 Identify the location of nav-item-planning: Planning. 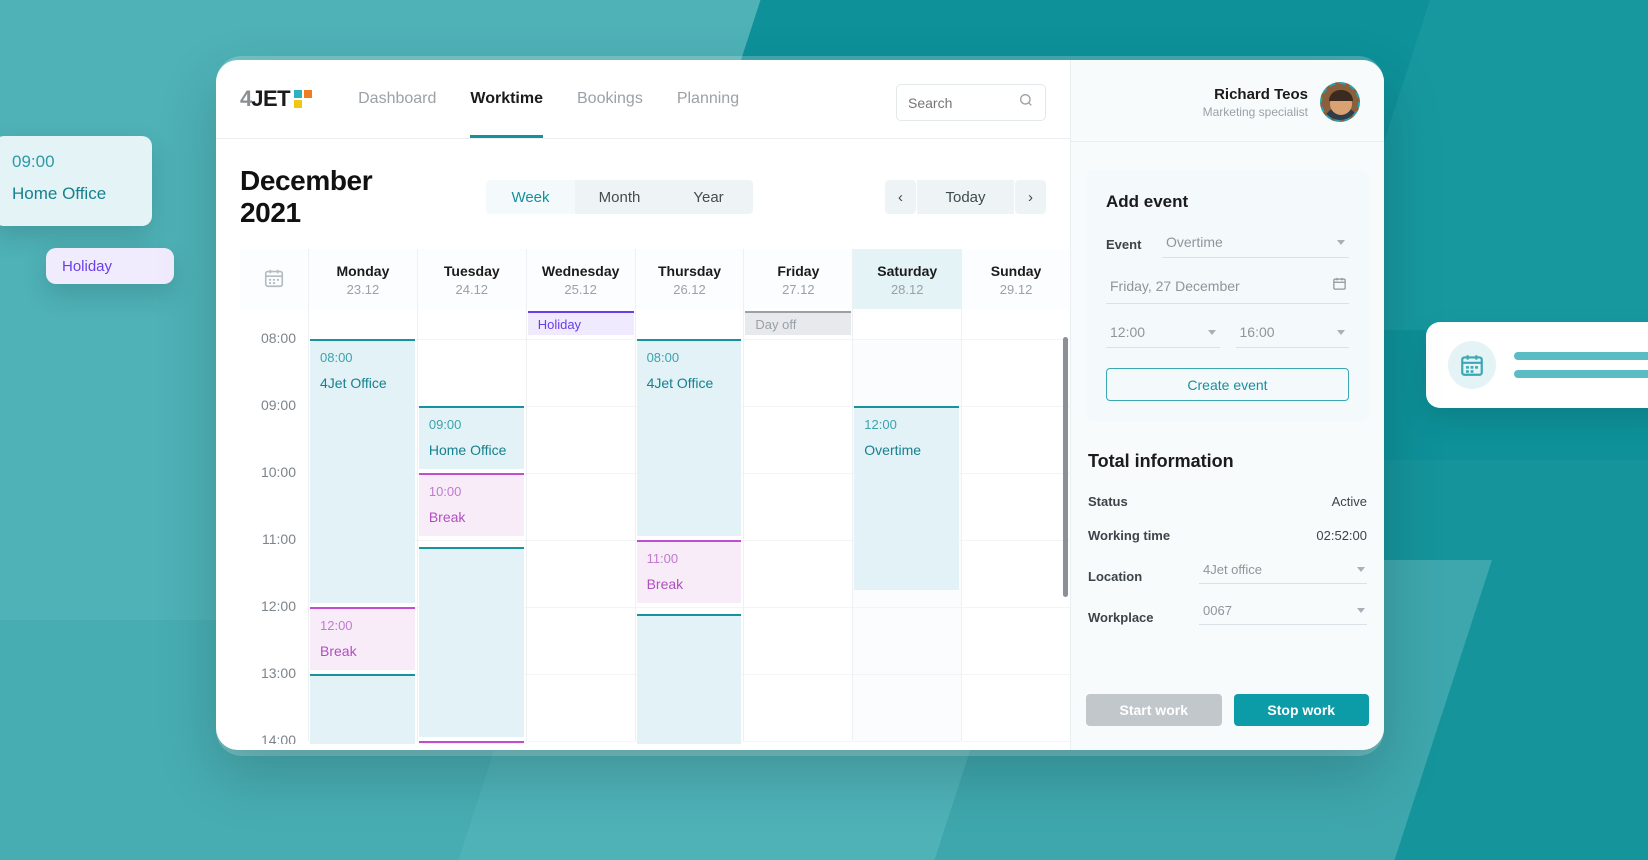
(708, 99).